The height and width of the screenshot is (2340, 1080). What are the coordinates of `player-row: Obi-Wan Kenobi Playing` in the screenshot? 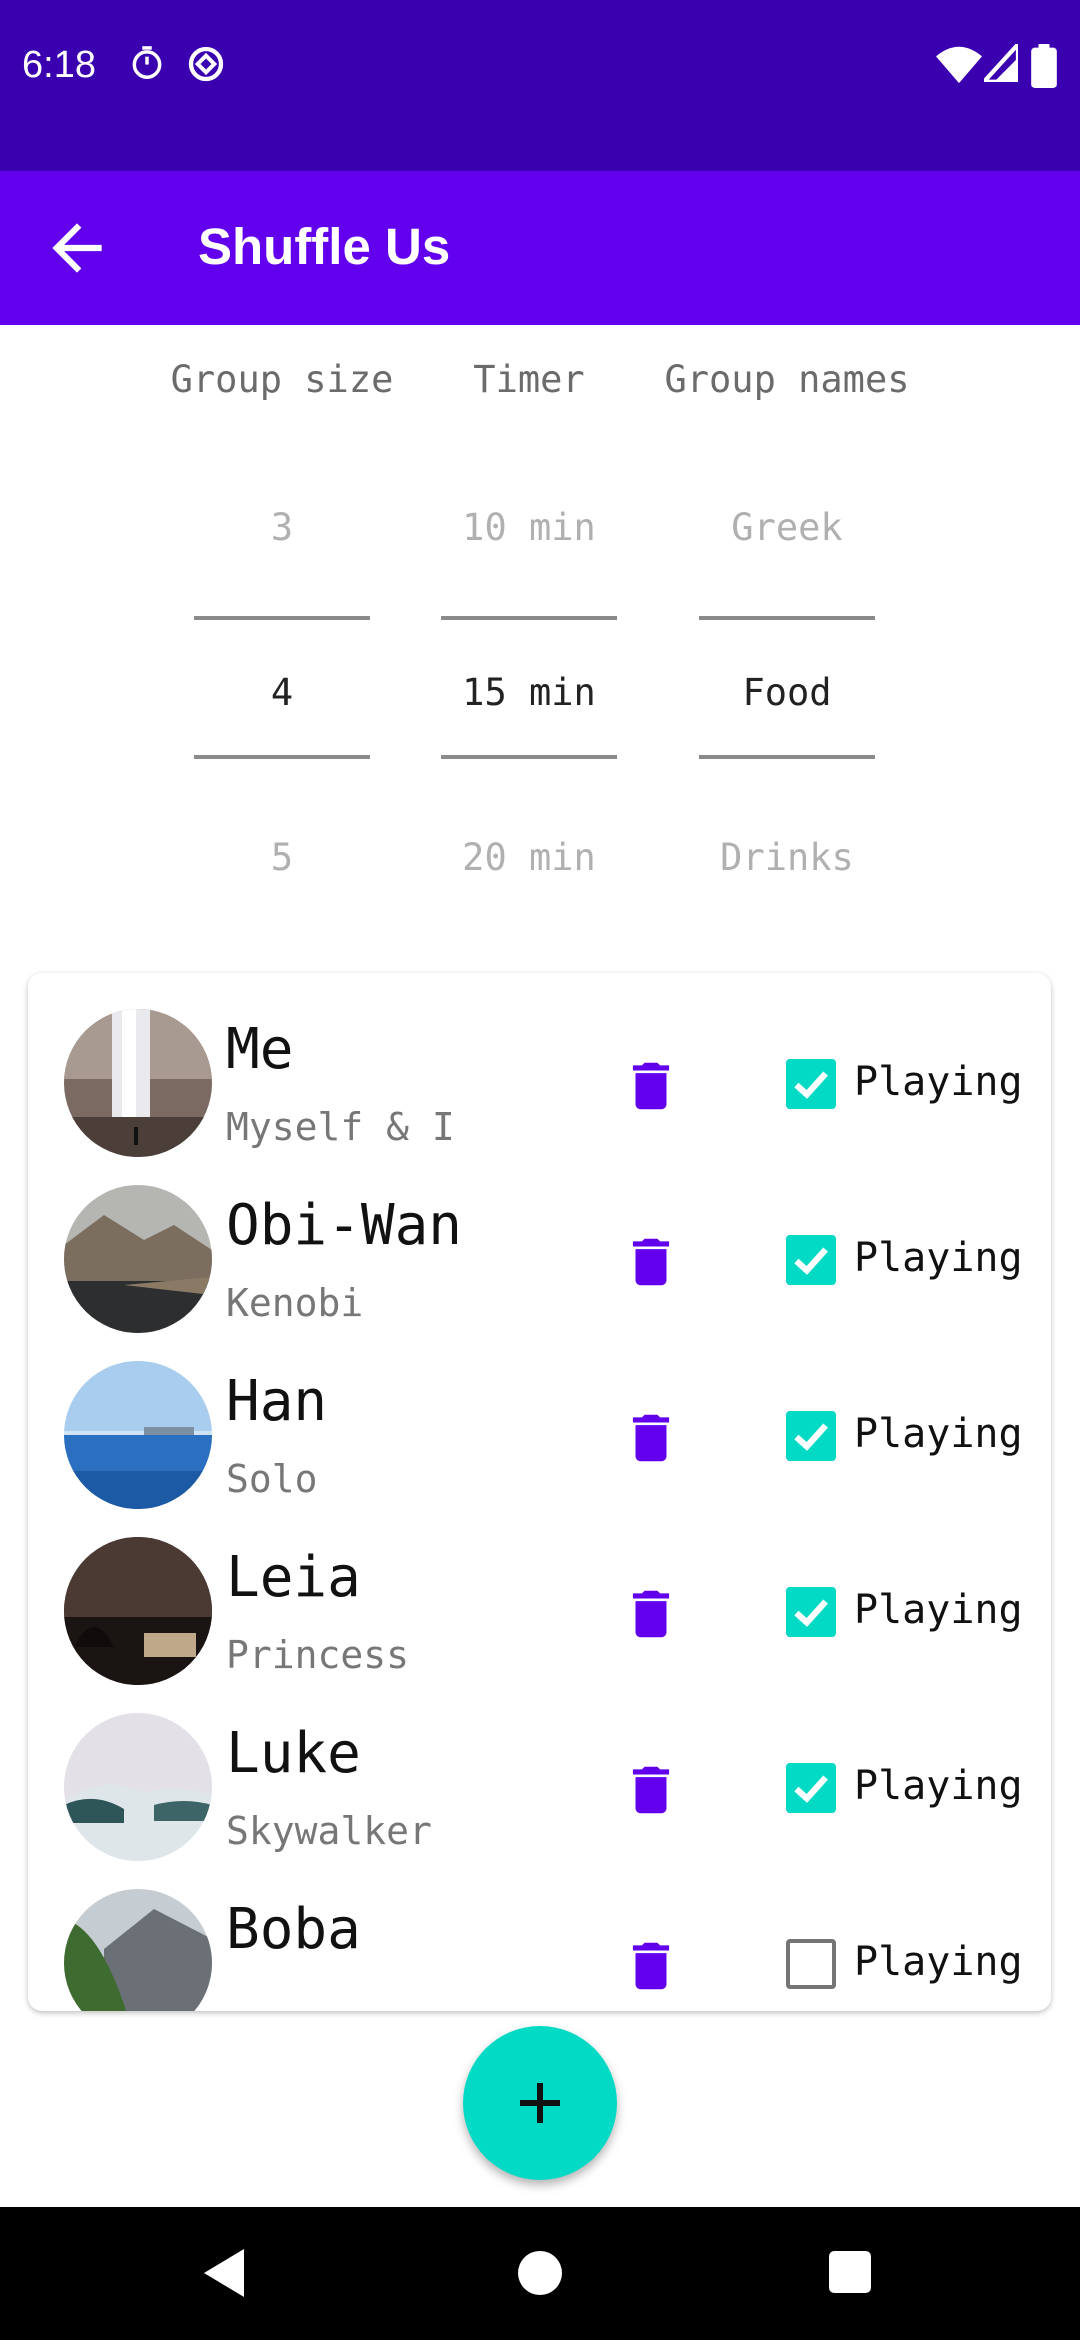 It's located at (539, 1241).